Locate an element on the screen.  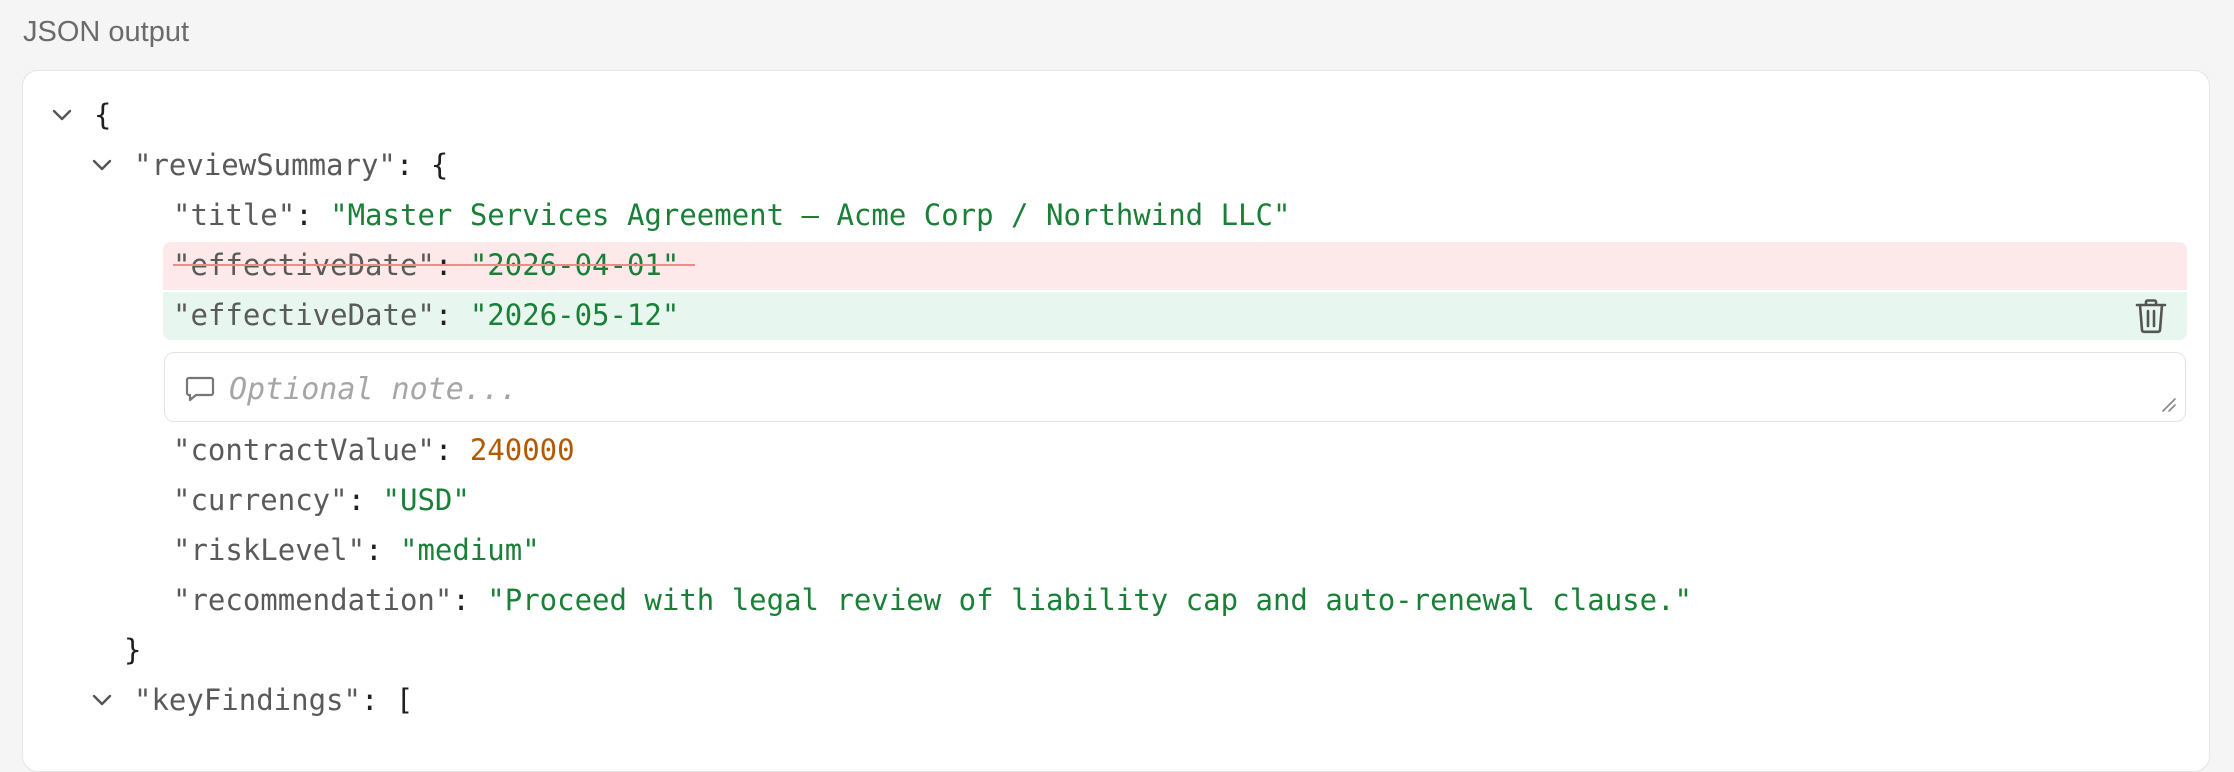
collapse-root-chevron-down-icon is located at coordinates (62, 115).